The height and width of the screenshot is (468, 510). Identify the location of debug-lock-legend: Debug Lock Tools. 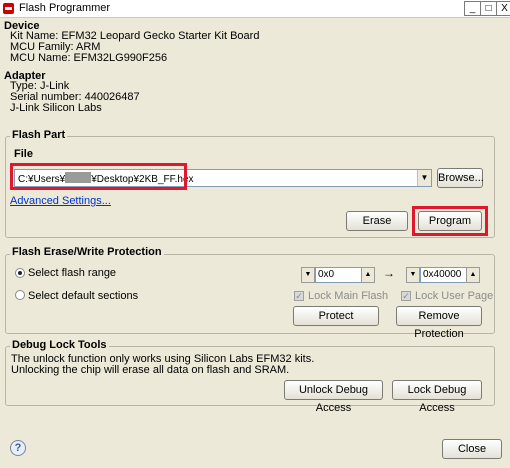
(59, 345).